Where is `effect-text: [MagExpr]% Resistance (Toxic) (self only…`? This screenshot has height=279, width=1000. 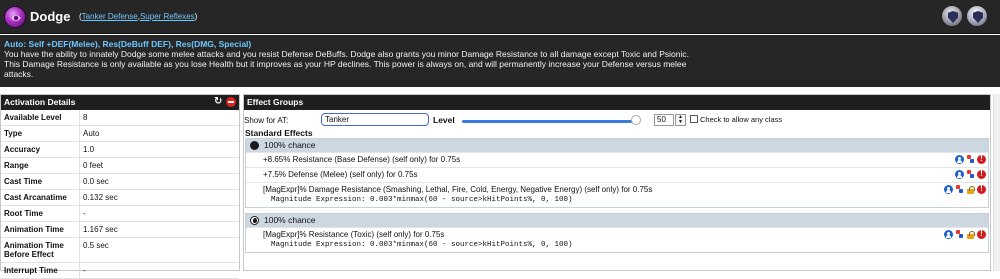 effect-text: [MagExpr]% Resistance (Toxic) (self only… is located at coordinates (354, 234).